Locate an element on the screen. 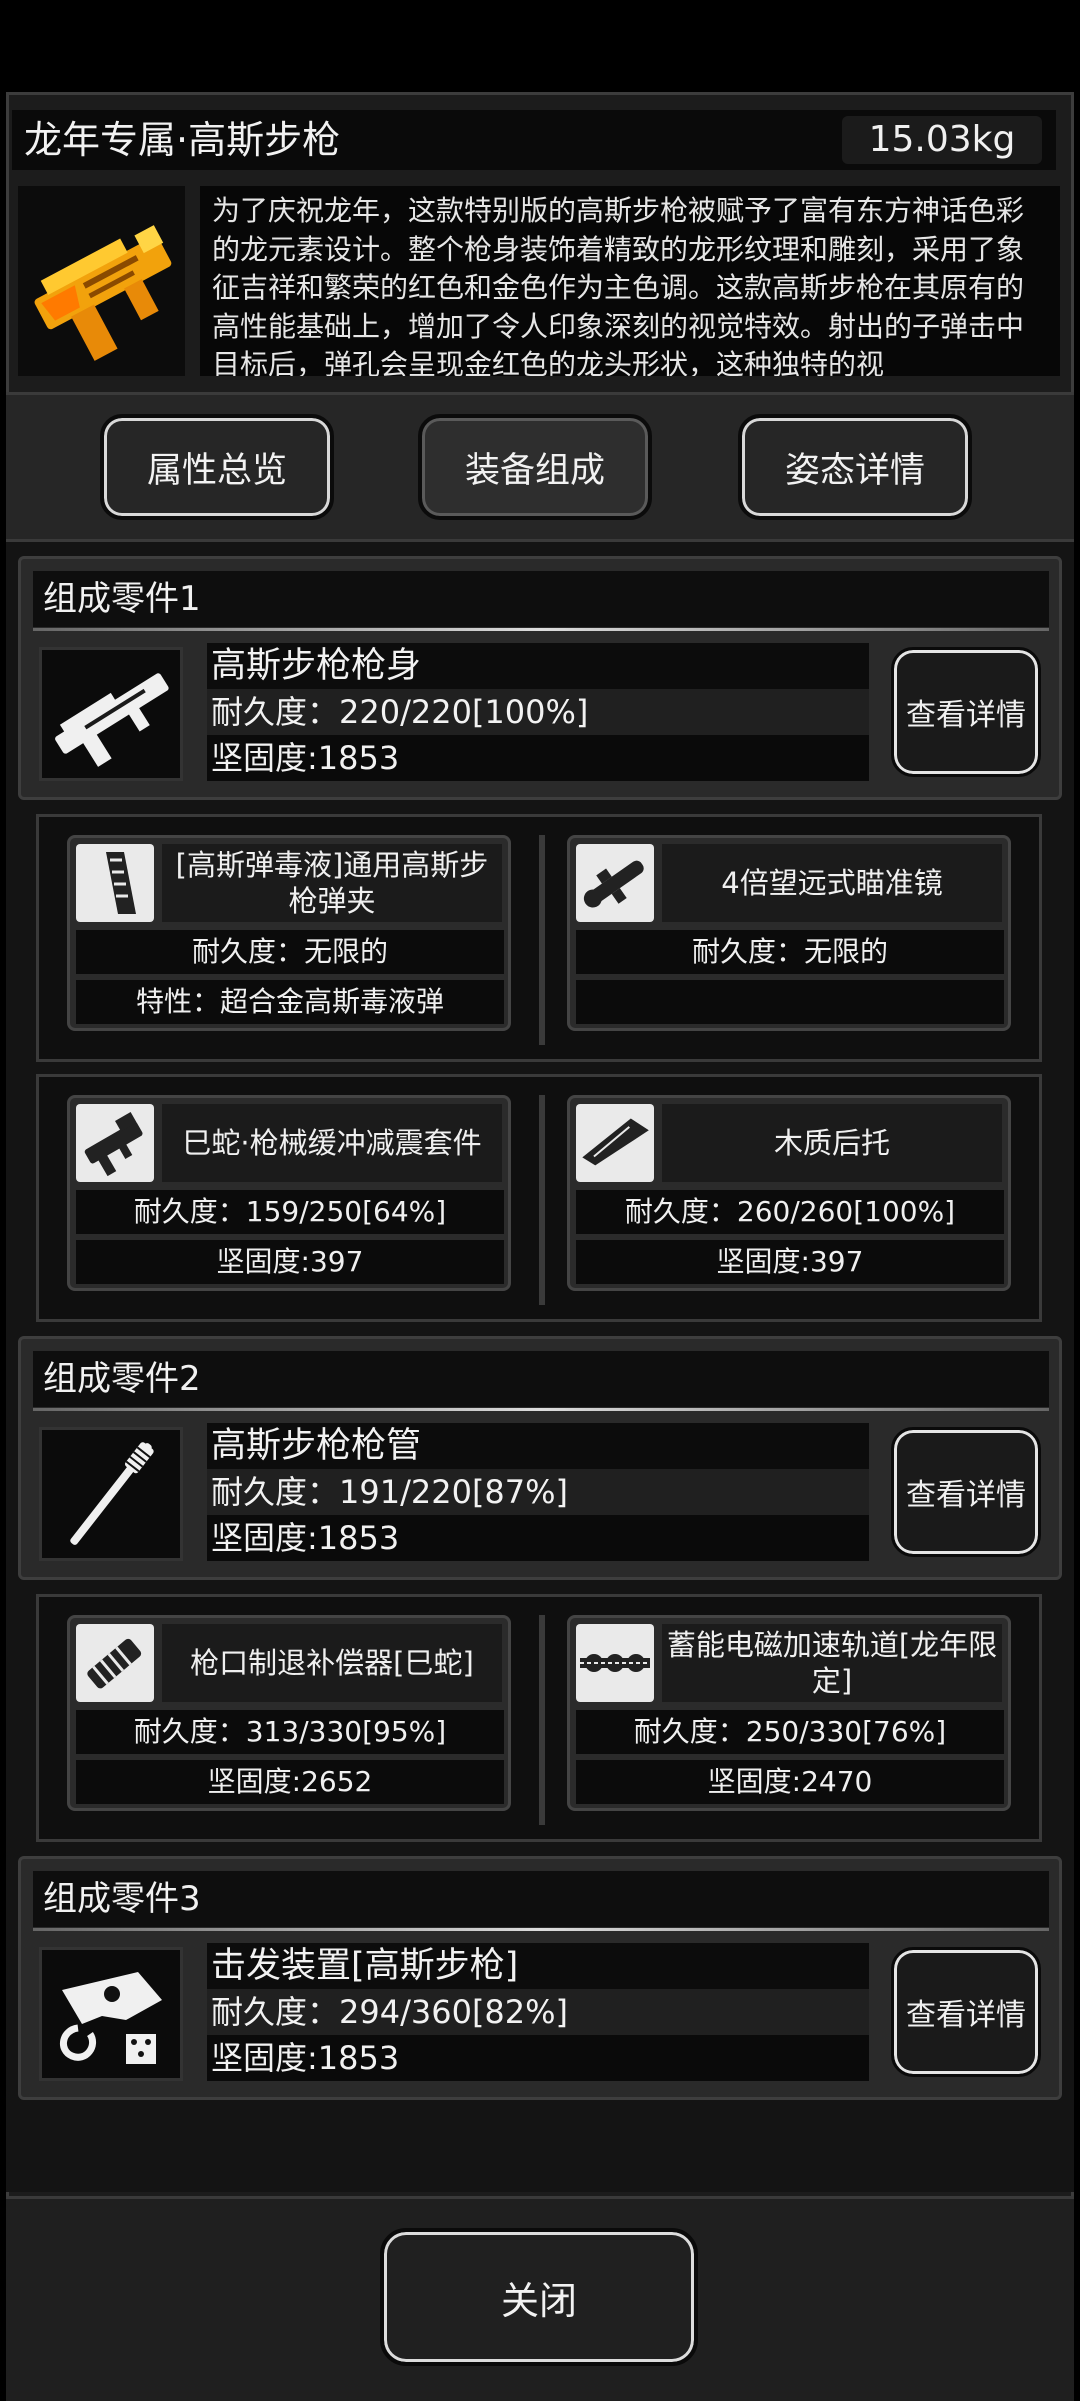 This screenshot has width=1080, height=2401. attachment-durability: 耐久度：159/250[64%] is located at coordinates (290, 1212).